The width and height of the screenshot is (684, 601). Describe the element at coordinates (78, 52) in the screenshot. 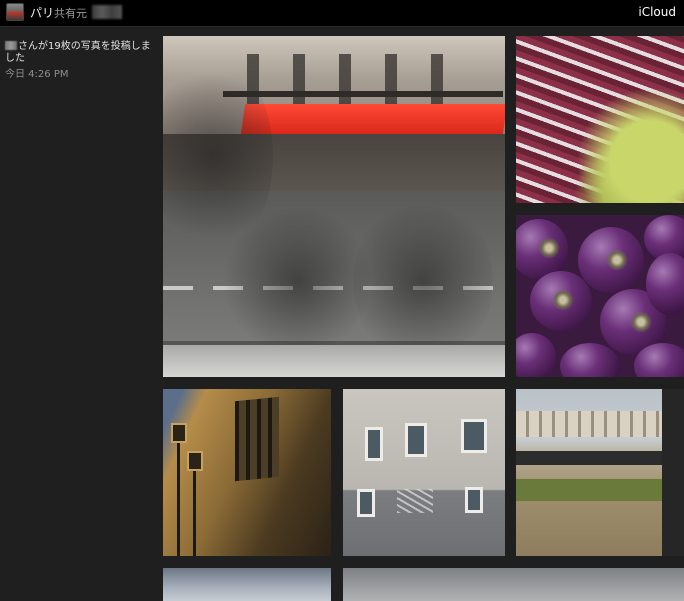

I see `activity-post-text: さんが19枚の写真を投稿しました` at that location.